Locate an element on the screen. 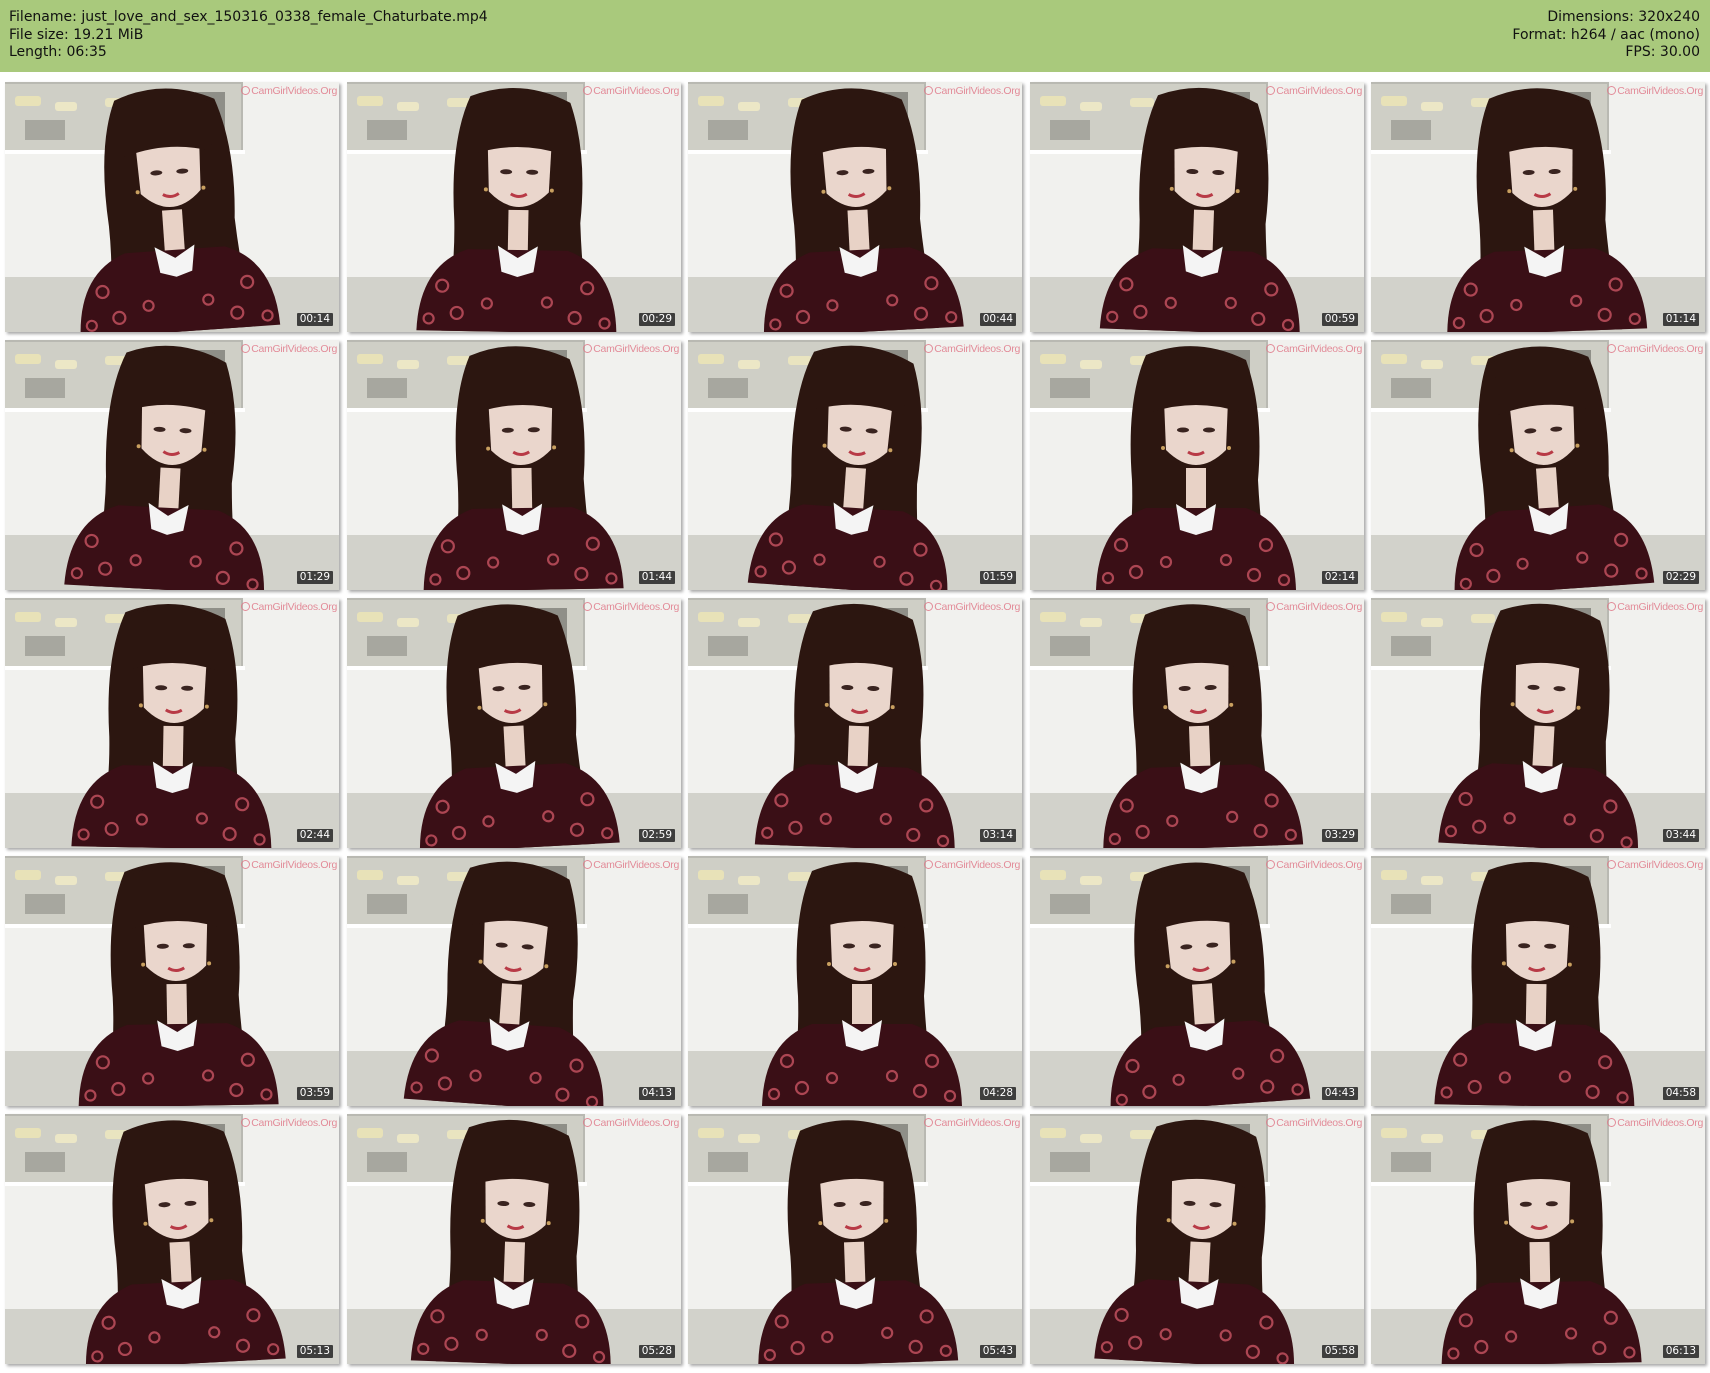 Image resolution: width=1710 pixels, height=1373 pixels. thumbnail: CamGirlVideos.Org 00:14 is located at coordinates (172, 207).